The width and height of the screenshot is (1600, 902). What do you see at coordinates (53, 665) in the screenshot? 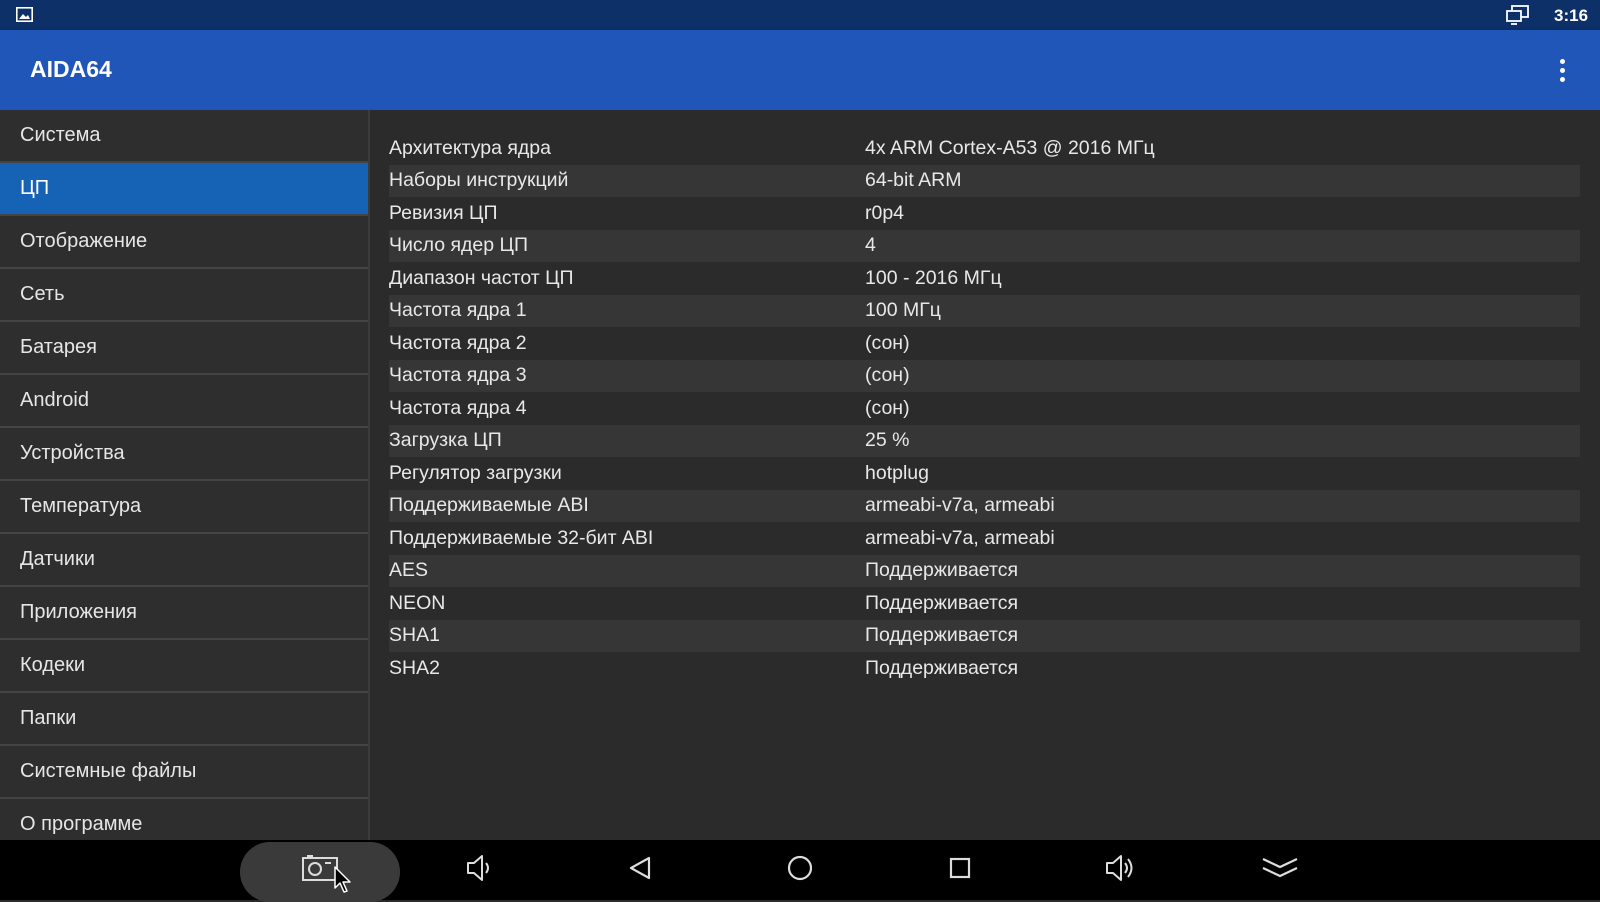
I see `sidebar-item-label: Кодеки` at bounding box center [53, 665].